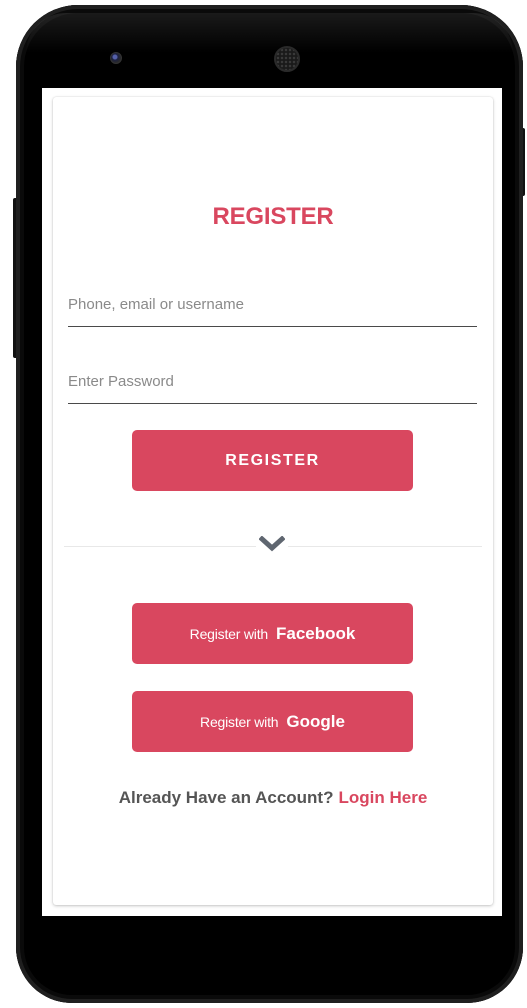 This screenshot has width=527, height=1008. What do you see at coordinates (272, 633) in the screenshot?
I see `register-facebook-button: Register with Facebook` at bounding box center [272, 633].